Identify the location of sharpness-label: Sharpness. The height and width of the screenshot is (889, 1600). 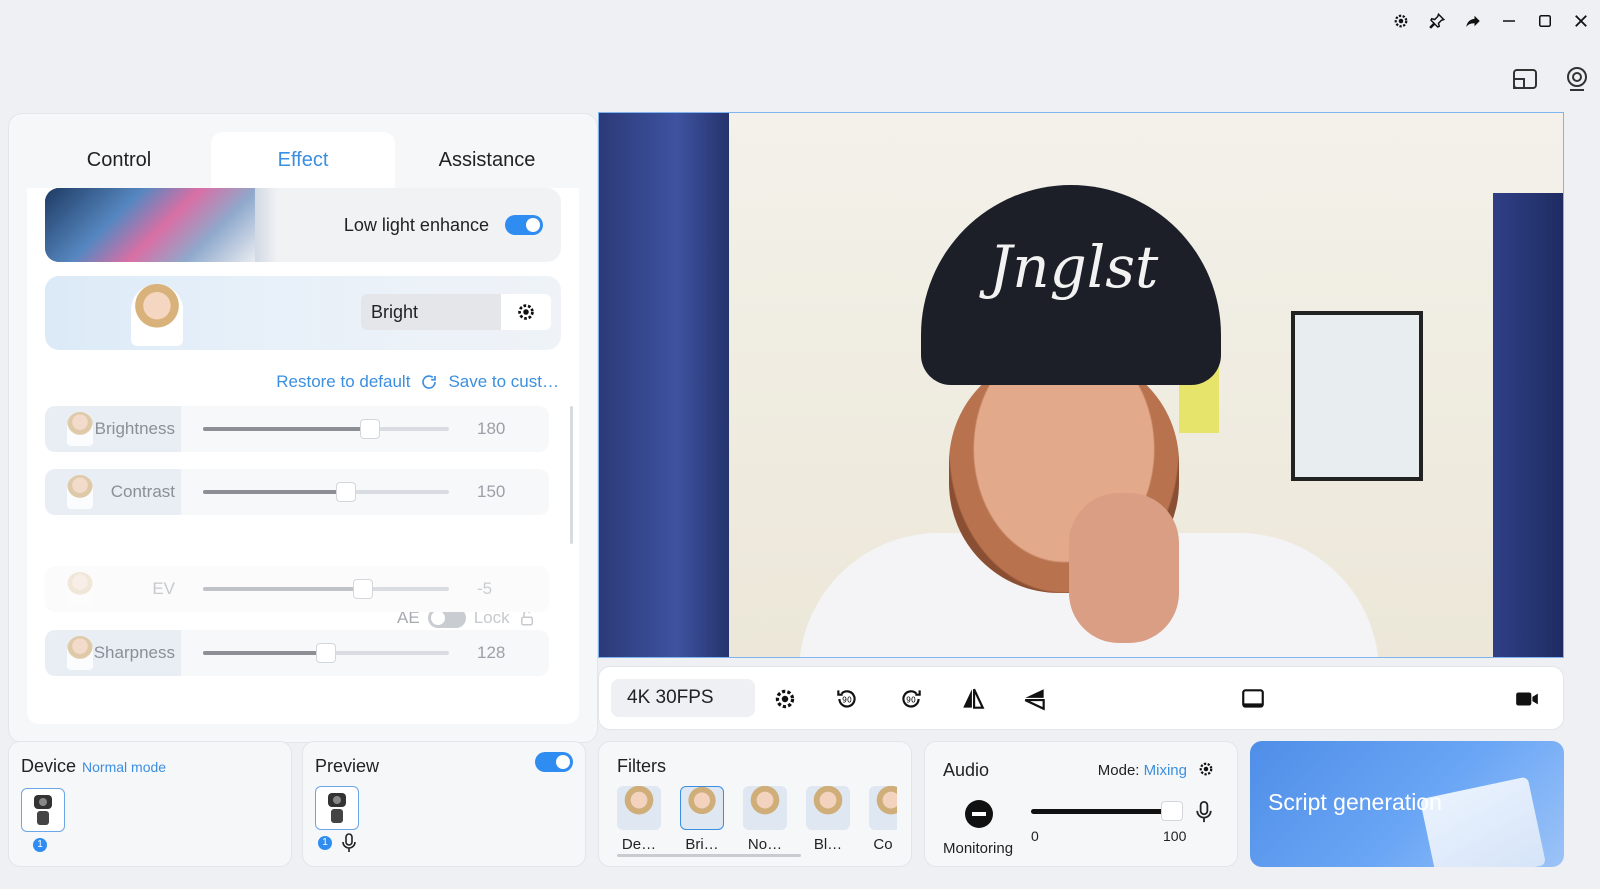
(113, 653).